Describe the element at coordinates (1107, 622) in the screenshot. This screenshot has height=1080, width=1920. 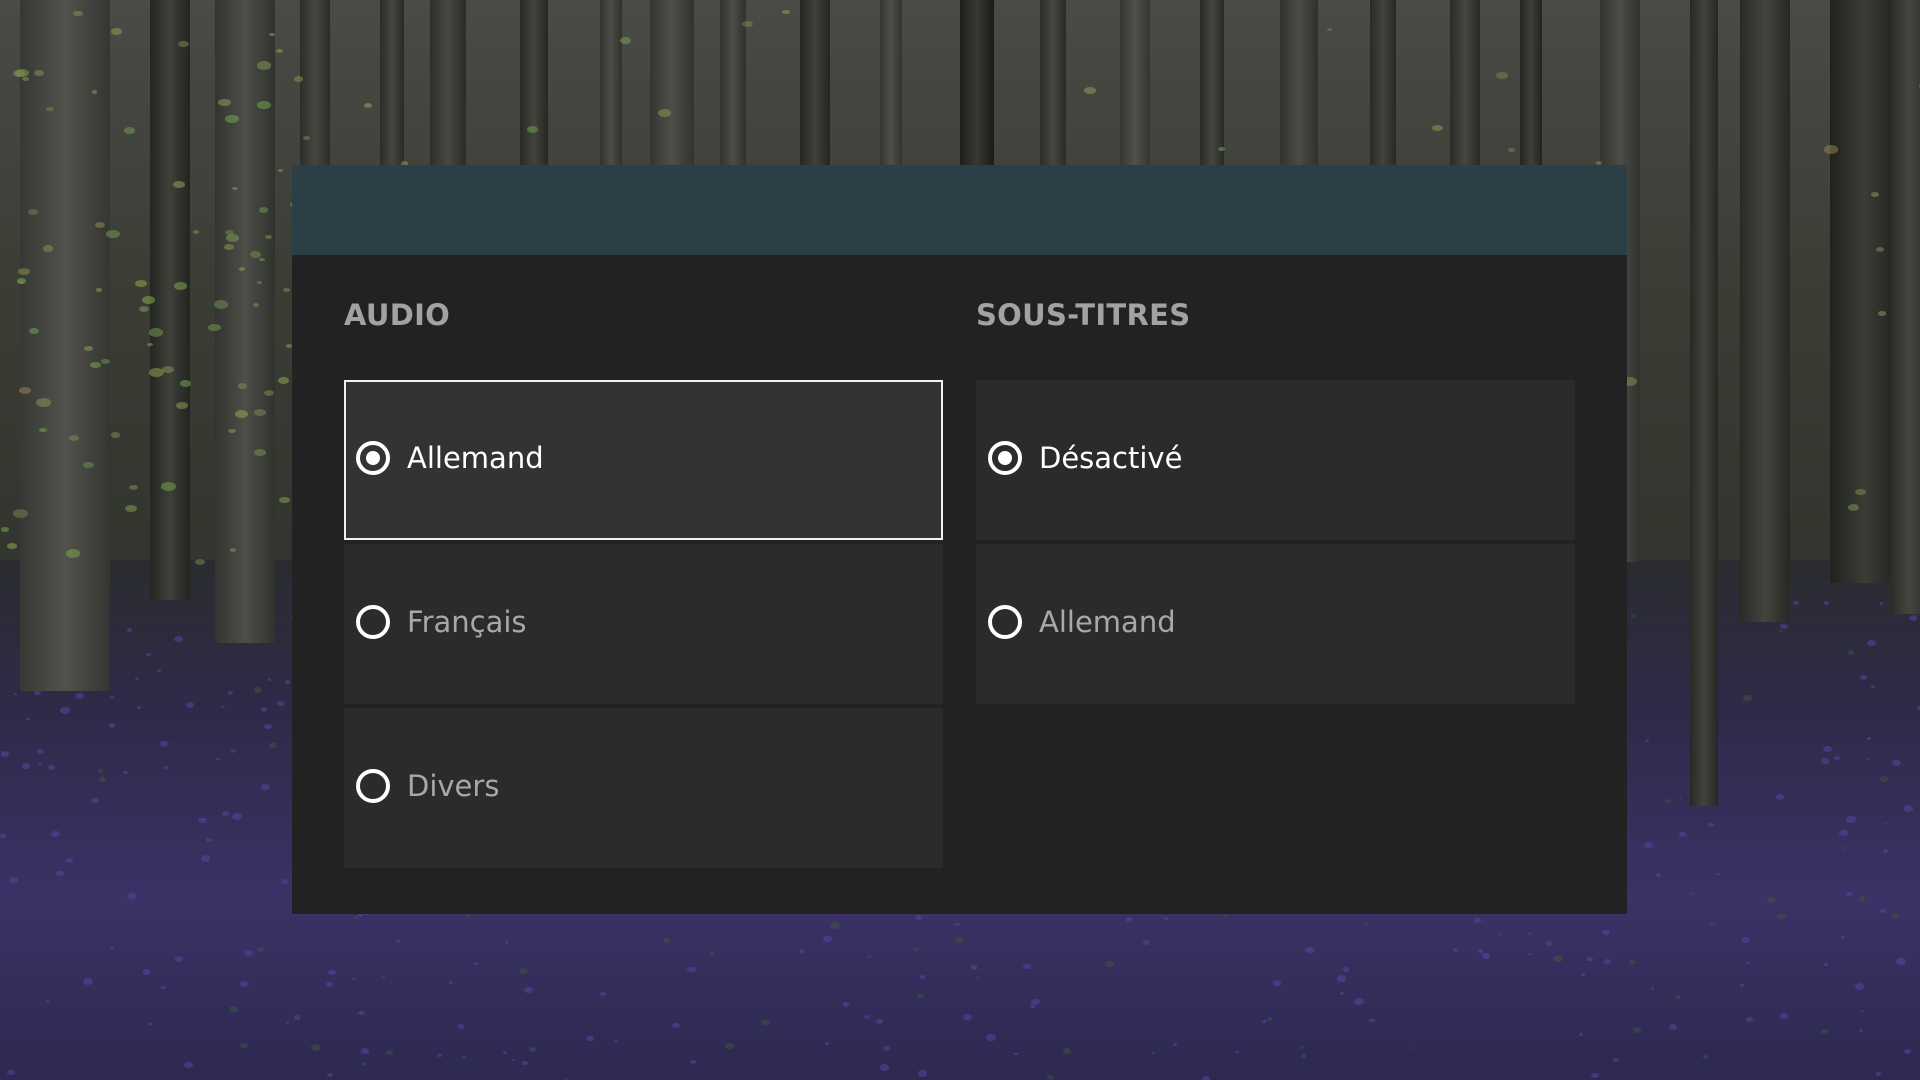
I see `subtitle-option-label: Allemand` at that location.